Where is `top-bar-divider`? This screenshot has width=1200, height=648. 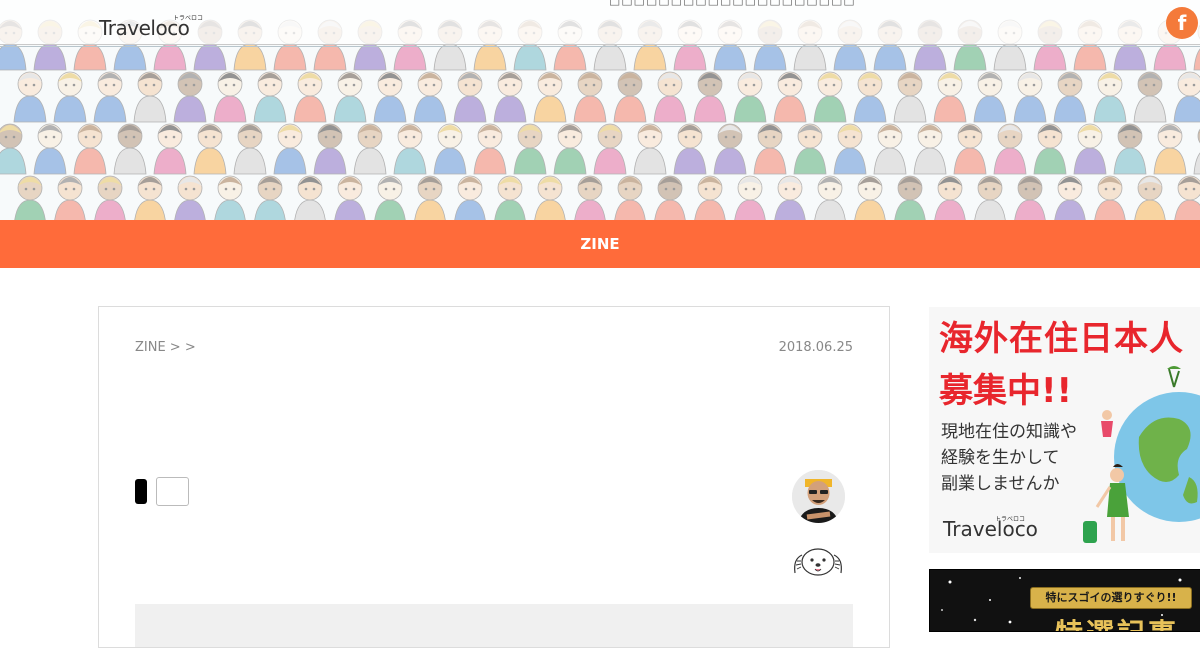
top-bar-divider is located at coordinates (600, 46).